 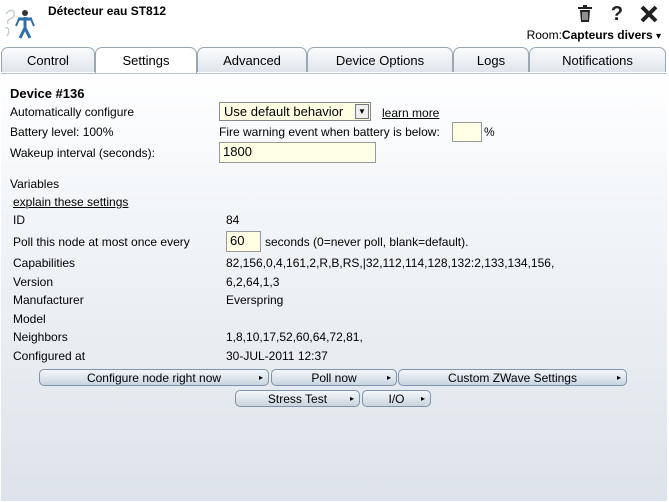 What do you see at coordinates (297, 152) in the screenshot?
I see `wakeup-interval-input: 1800` at bounding box center [297, 152].